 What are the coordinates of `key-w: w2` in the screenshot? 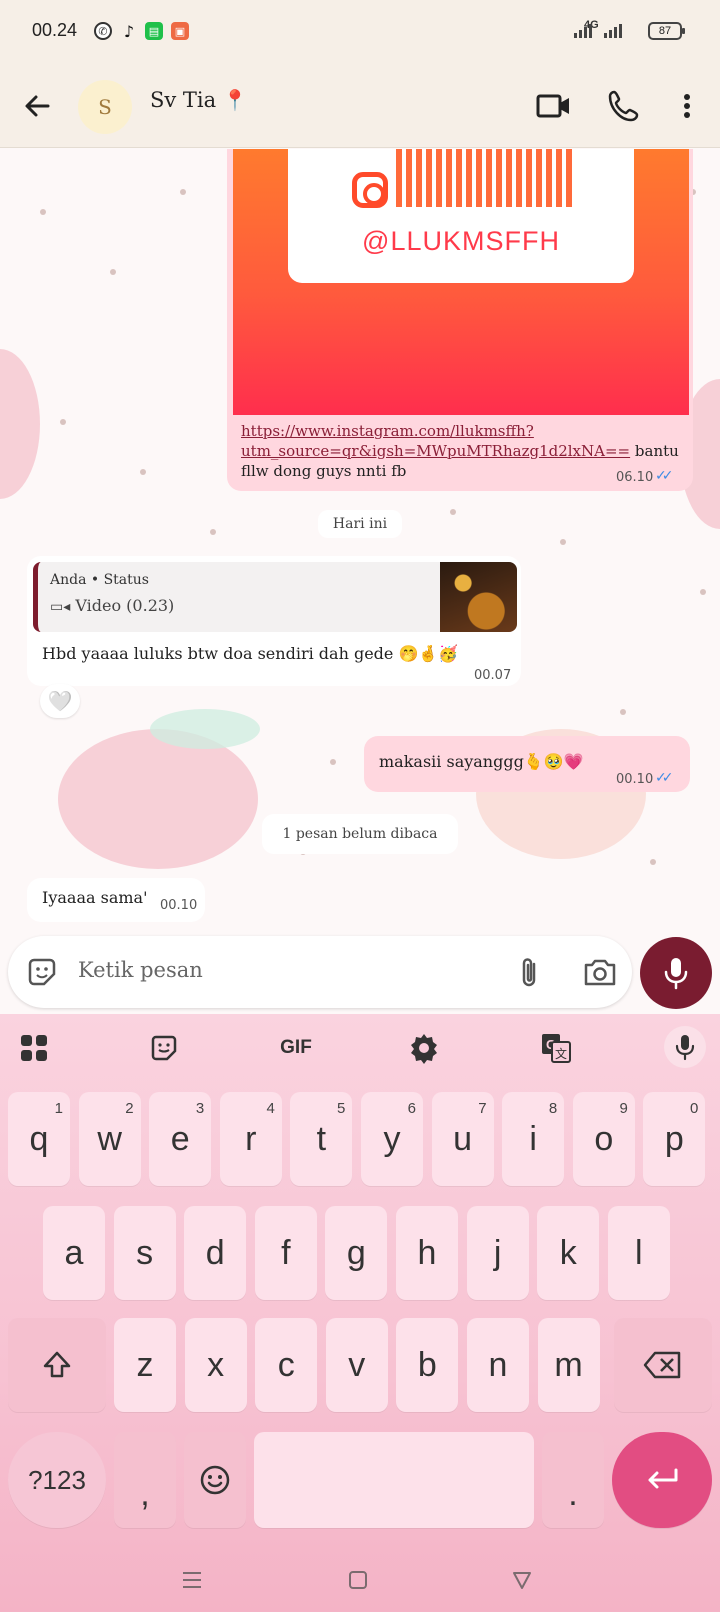 It's located at (109, 1139).